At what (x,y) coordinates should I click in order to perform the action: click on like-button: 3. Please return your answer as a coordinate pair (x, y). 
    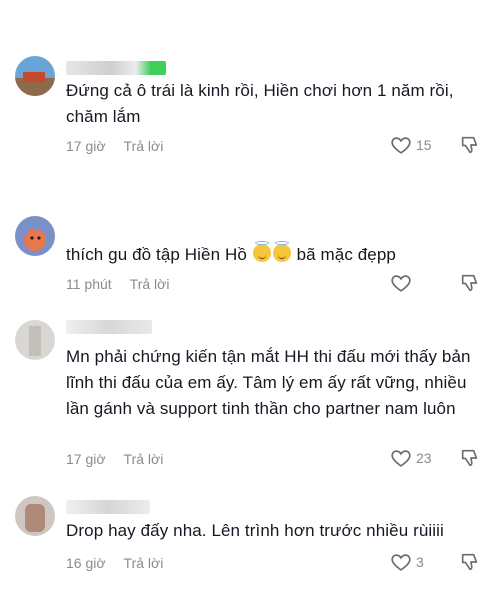
    Looking at the image, I should click on (407, 562).